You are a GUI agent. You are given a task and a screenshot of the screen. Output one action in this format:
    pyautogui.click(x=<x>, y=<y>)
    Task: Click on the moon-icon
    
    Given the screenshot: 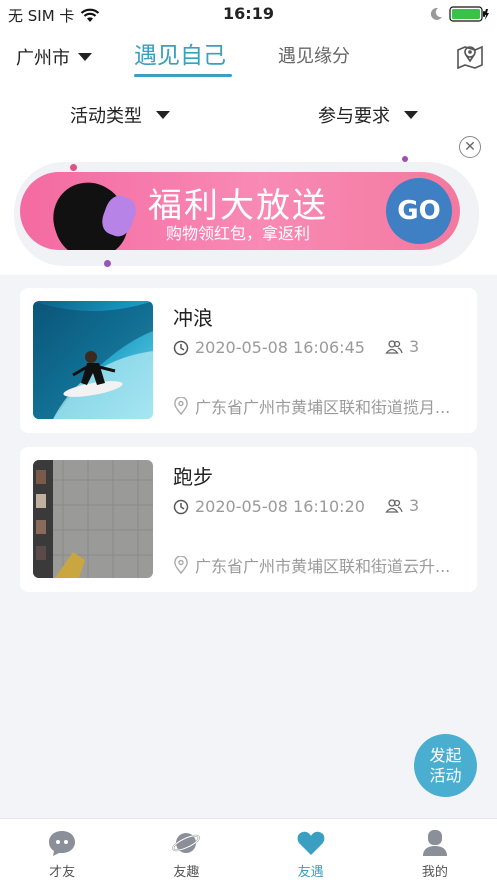 What is the action you would take?
    pyautogui.click(x=436, y=13)
    